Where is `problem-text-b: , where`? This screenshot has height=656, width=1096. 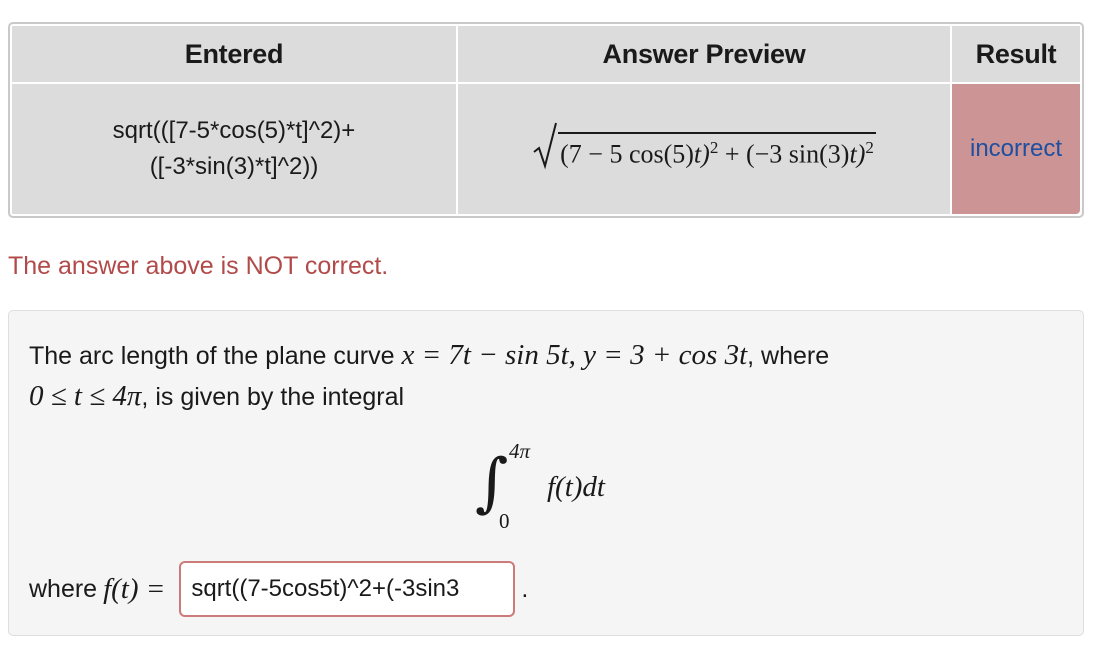
problem-text-b: , where is located at coordinates (788, 356).